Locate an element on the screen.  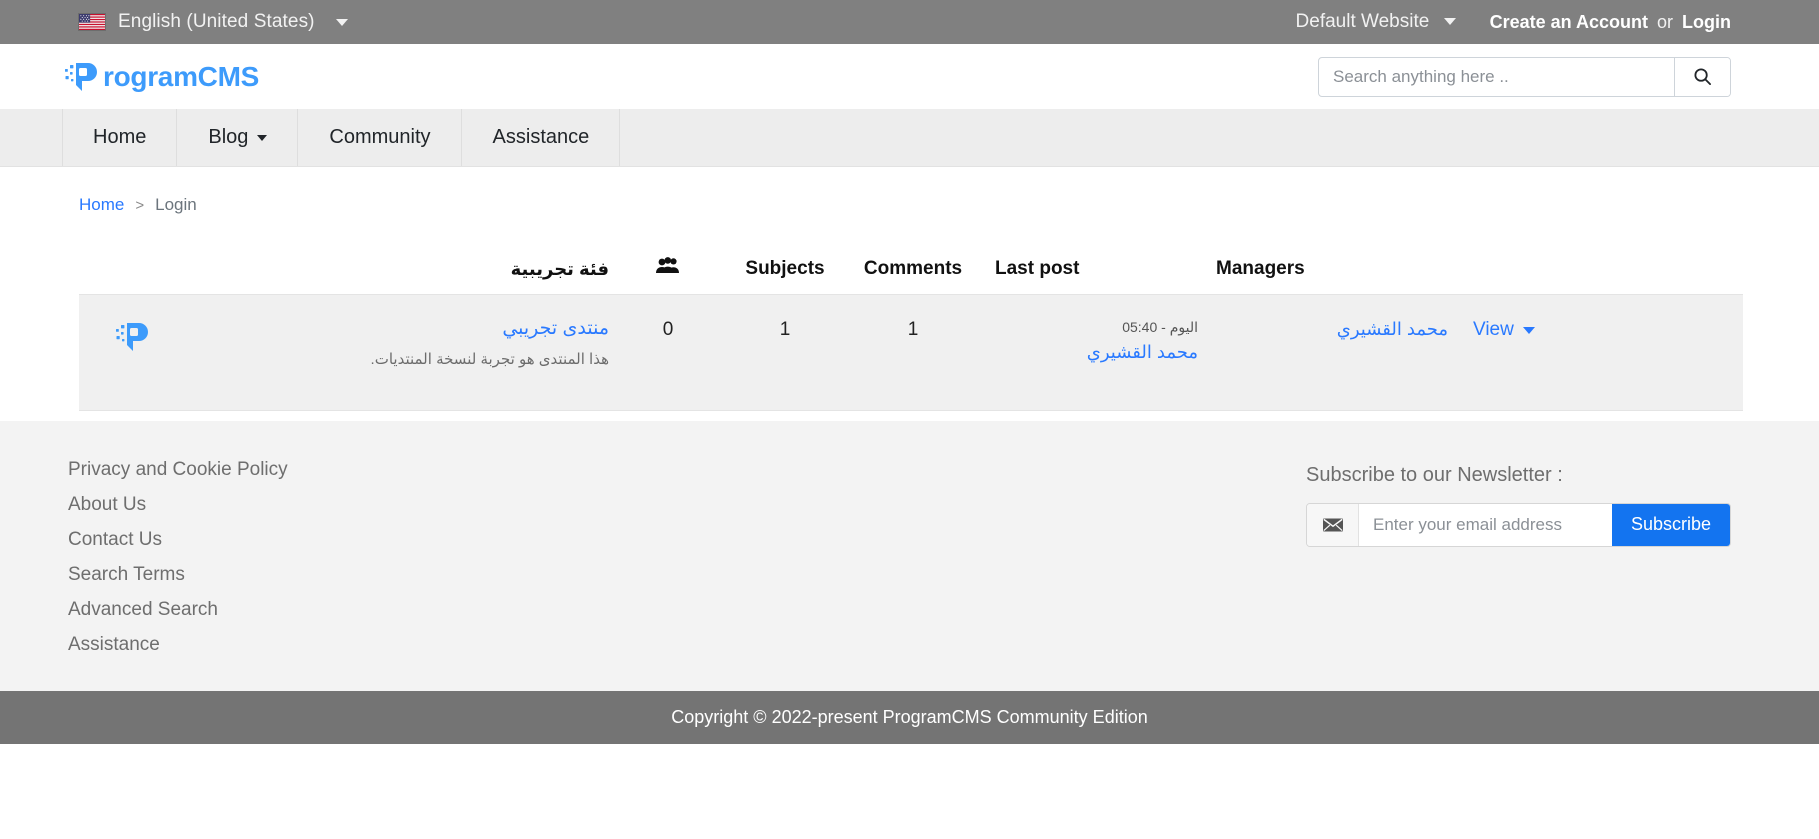
nav-item-label: Assistance is located at coordinates (541, 137).